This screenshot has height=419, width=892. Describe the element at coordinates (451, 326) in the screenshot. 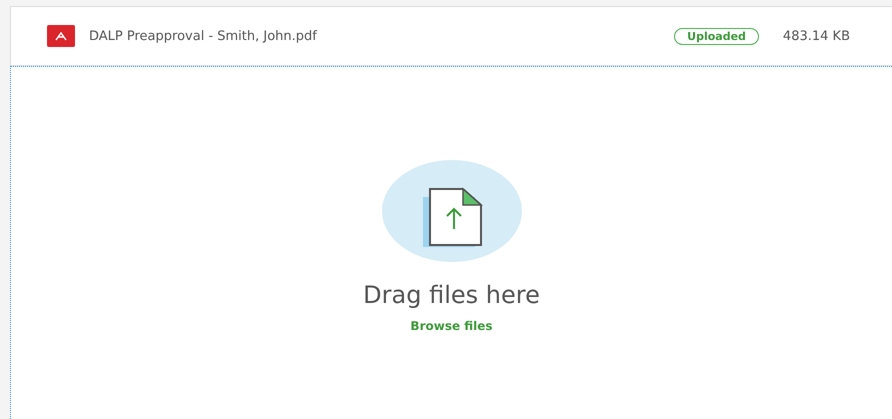

I see `browse-files-link: Browse files` at that location.